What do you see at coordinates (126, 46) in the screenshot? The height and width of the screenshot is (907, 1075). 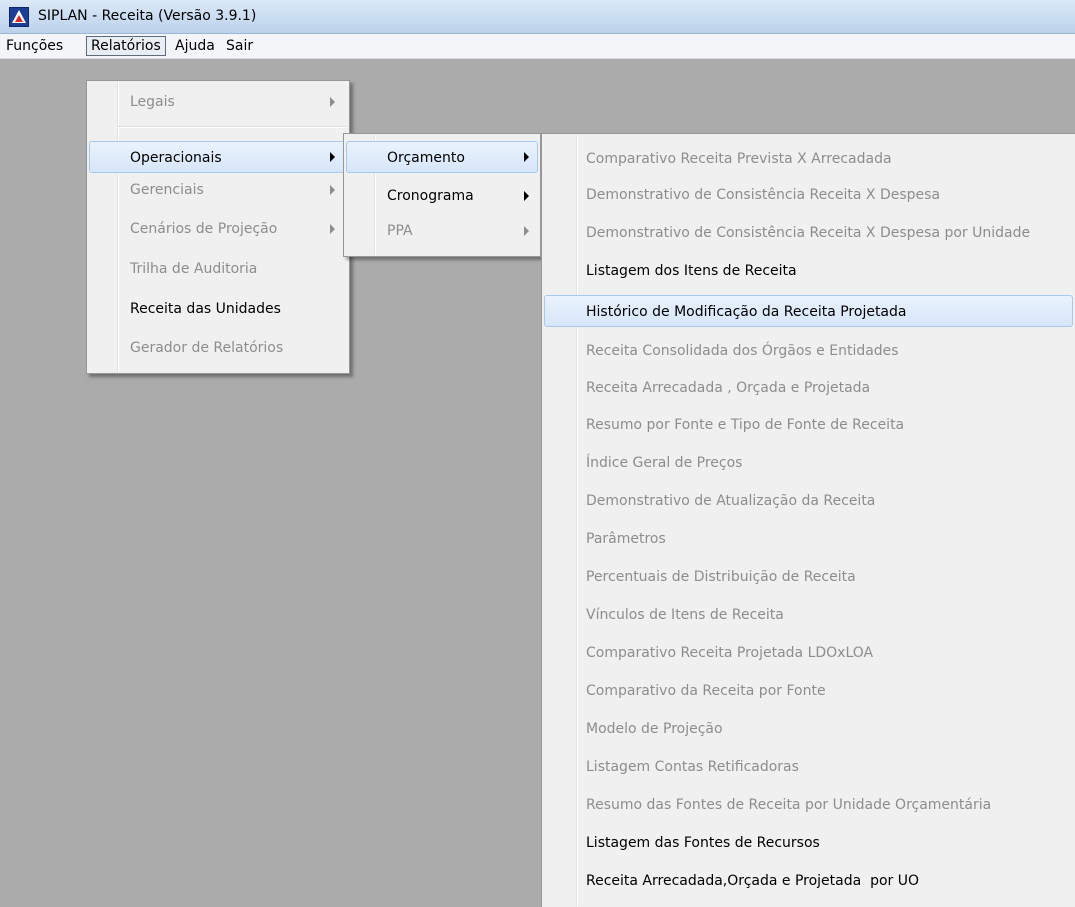 I see `menu-relatorios: Relatórios` at bounding box center [126, 46].